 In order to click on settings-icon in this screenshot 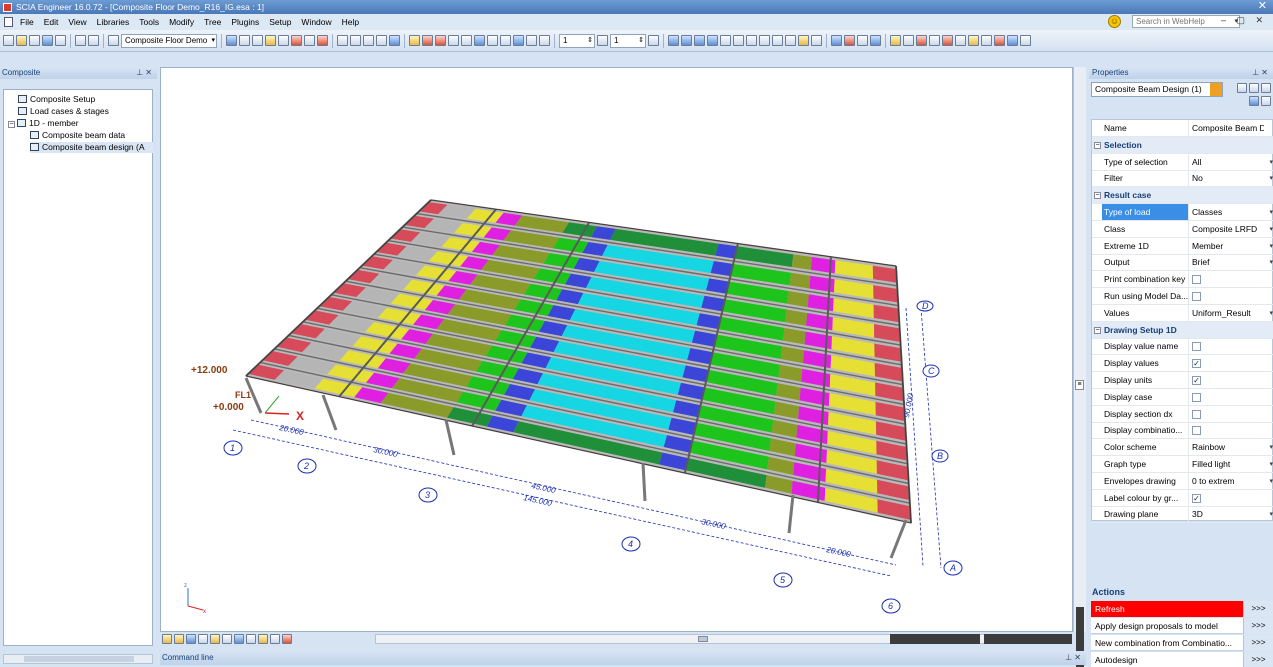, I will do `click(1025, 40)`.